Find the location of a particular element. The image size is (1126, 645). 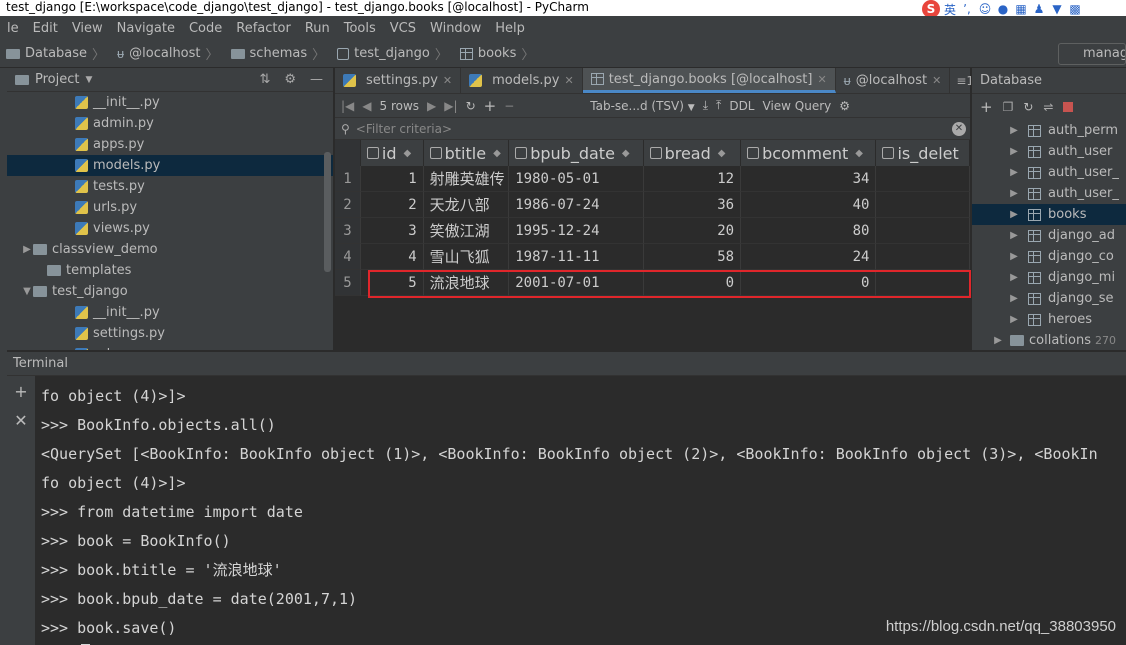

minimize-icon: — is located at coordinates (316, 79).